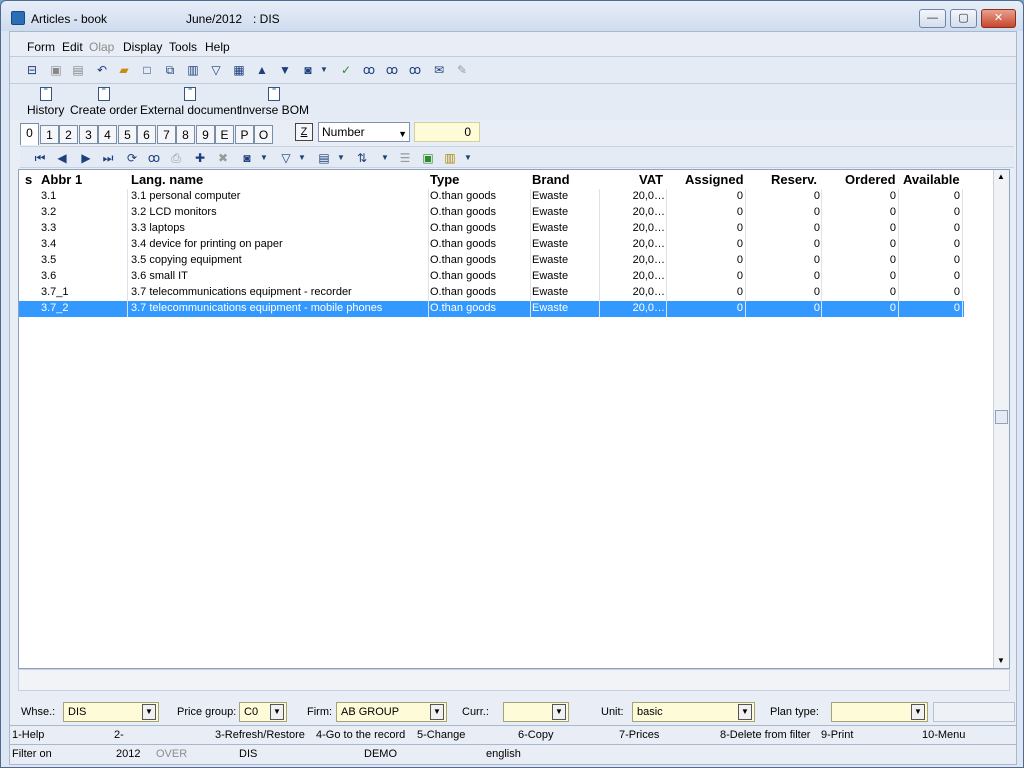 Image resolution: width=1024 pixels, height=768 pixels. I want to click on tab-1: 1, so click(49, 134).